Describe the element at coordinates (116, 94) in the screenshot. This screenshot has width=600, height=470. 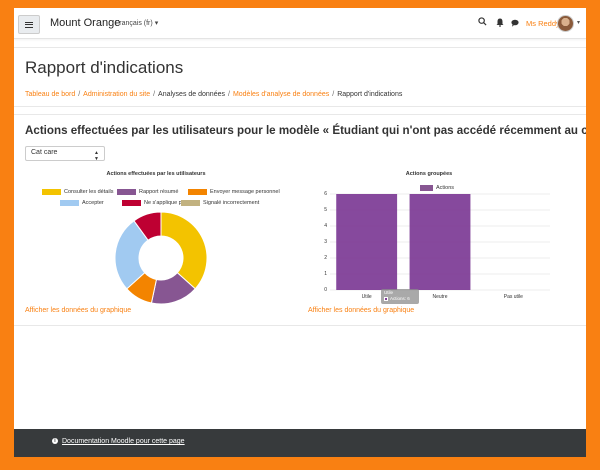
I see `breadcrumb-item-site-admin: Administration du site` at that location.